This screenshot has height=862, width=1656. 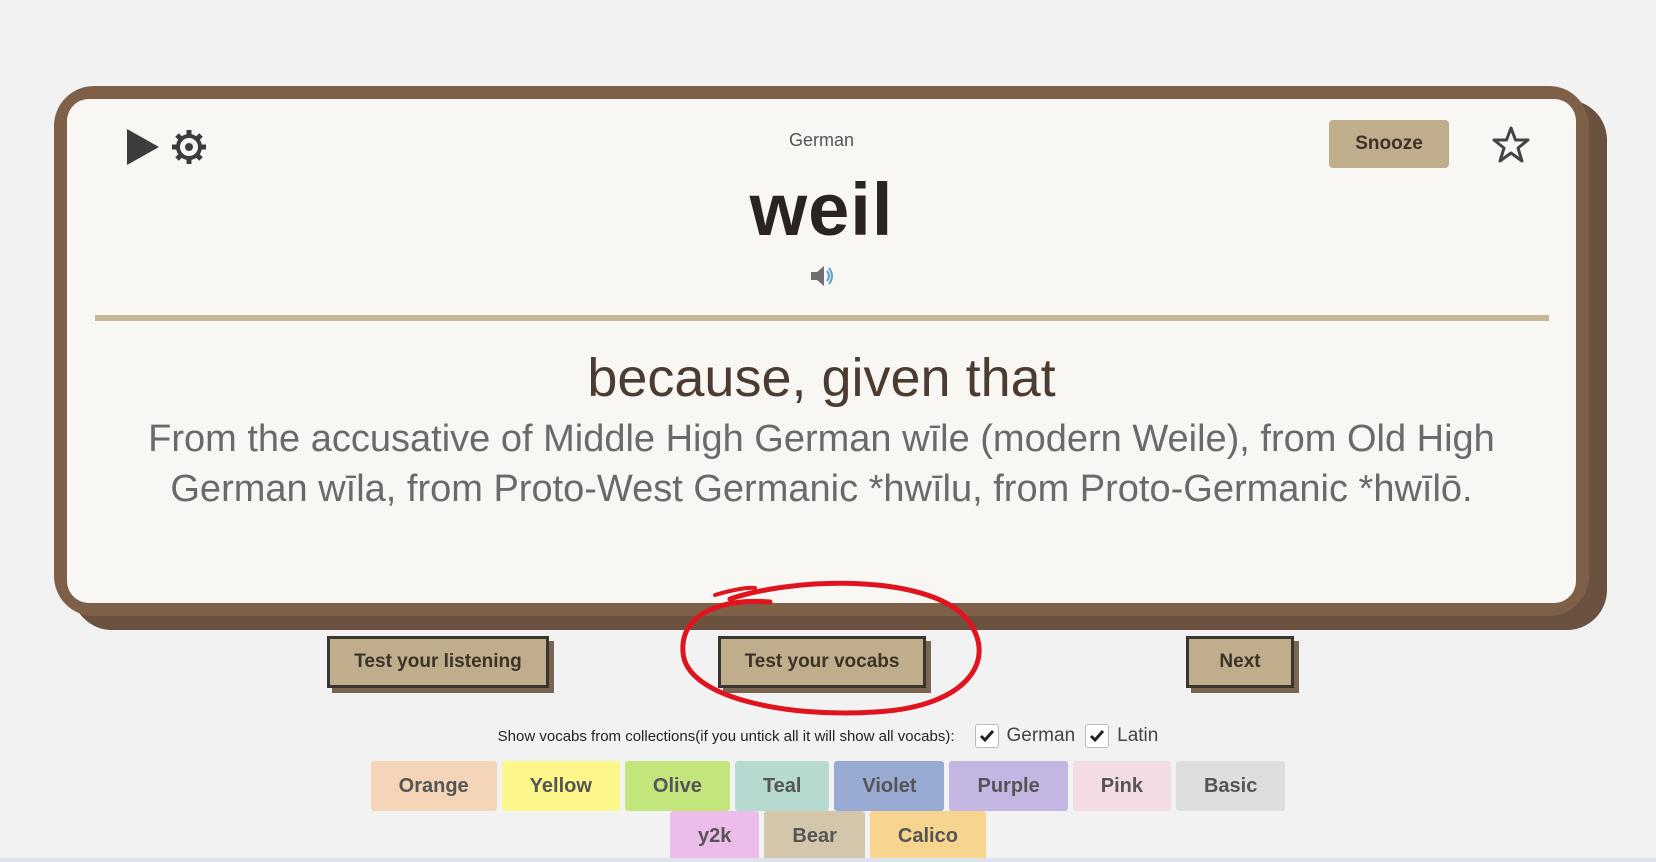 I want to click on star-icon, so click(x=1511, y=145).